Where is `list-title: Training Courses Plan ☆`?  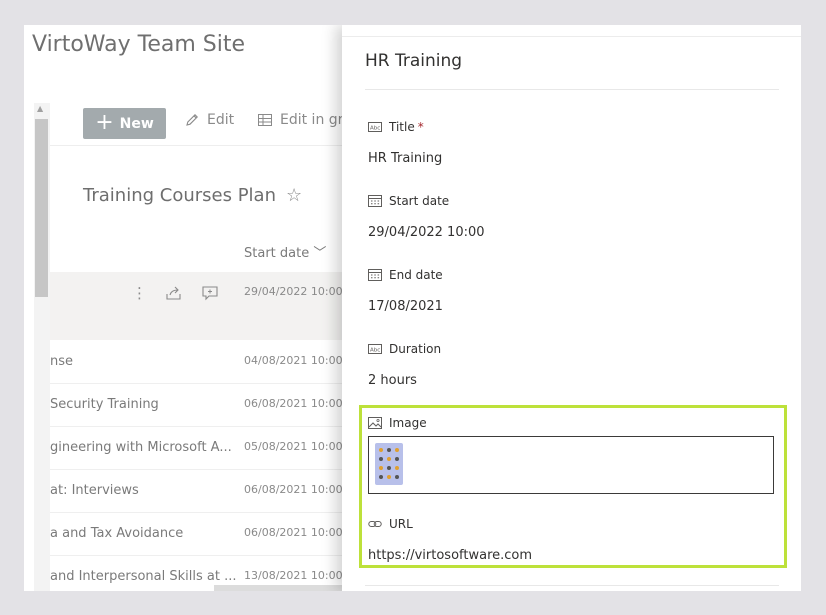 list-title: Training Courses Plan ☆ is located at coordinates (192, 195).